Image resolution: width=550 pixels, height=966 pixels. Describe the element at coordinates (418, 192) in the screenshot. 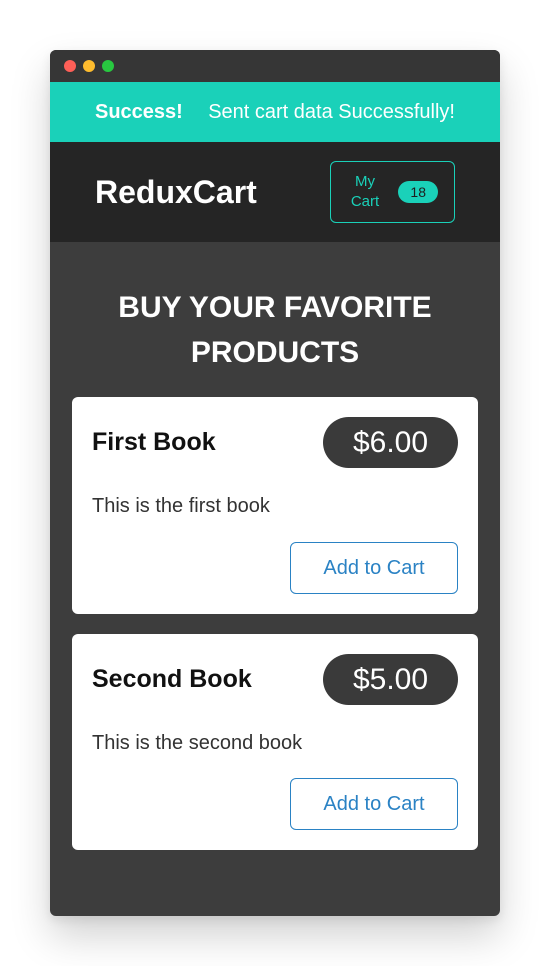

I see `cart-count-badge: 18` at that location.